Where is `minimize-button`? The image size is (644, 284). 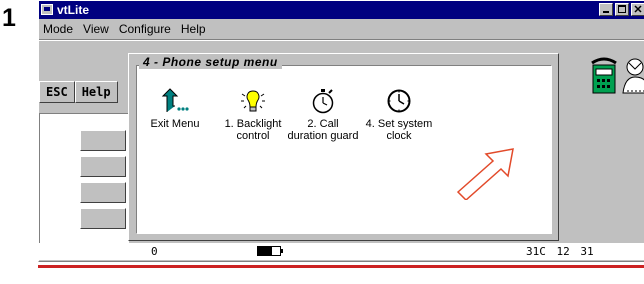
minimize-button is located at coordinates (606, 9).